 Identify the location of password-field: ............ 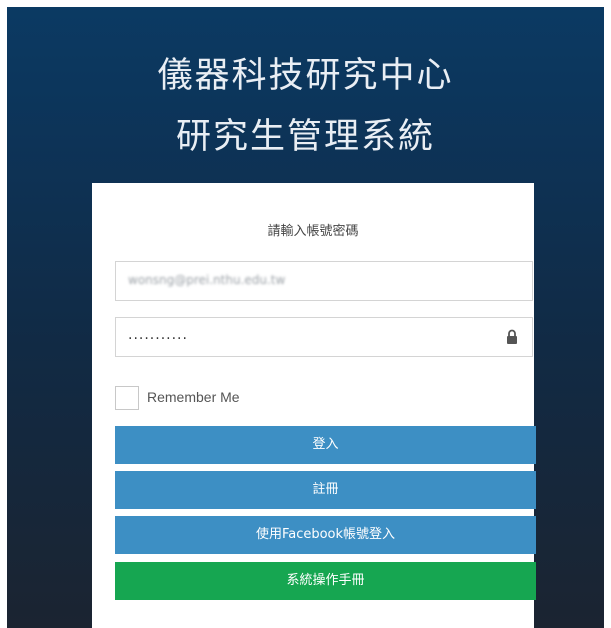
(324, 337).